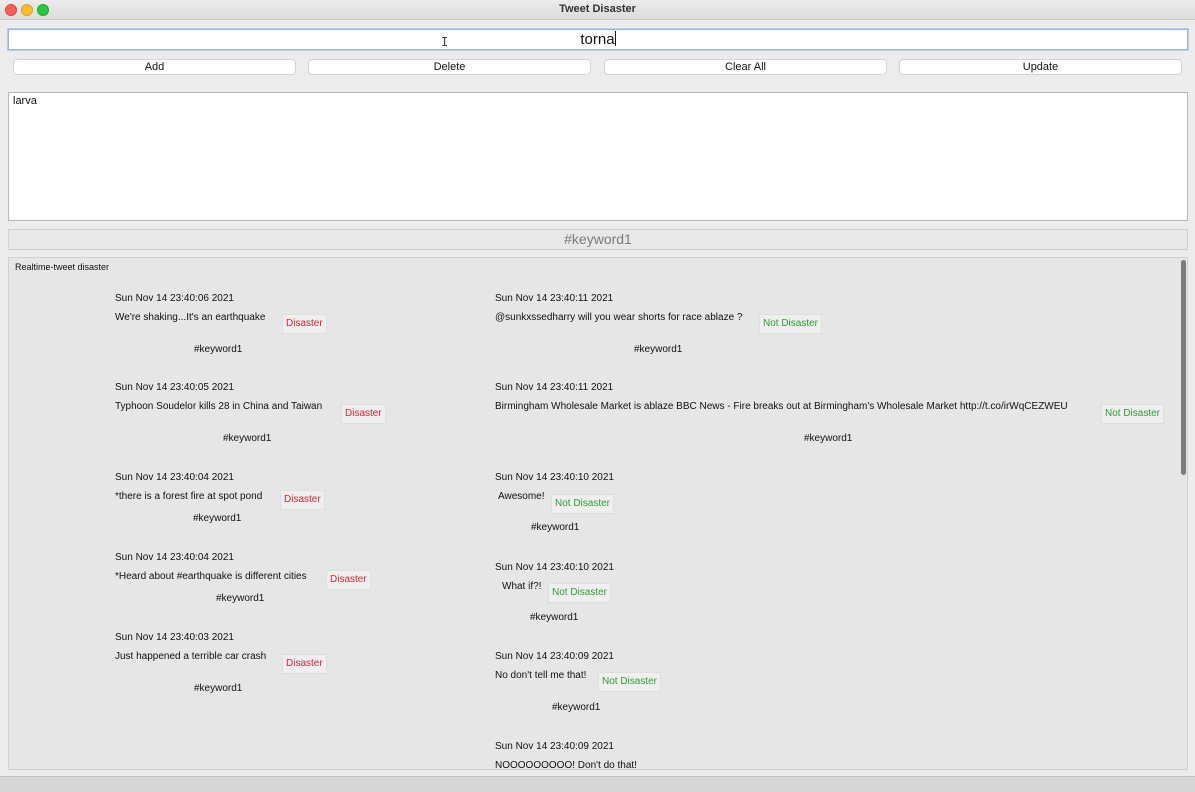 This screenshot has height=792, width=1195. I want to click on bottom-bar, so click(597, 784).